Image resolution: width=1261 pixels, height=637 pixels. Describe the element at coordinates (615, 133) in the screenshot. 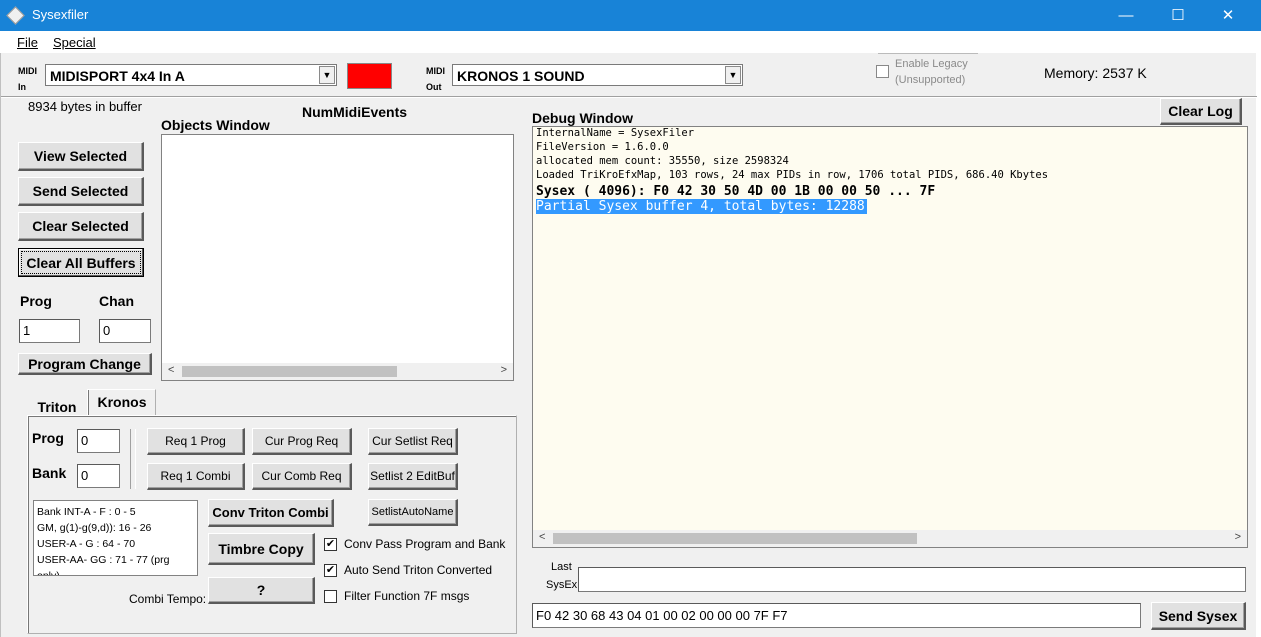

I see `log-line: InternalName = SysexFiler` at that location.